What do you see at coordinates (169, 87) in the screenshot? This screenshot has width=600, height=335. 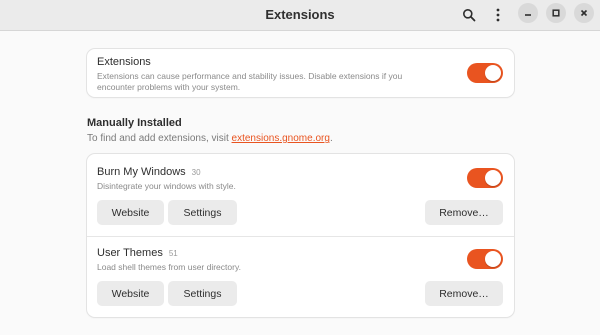 I see `description-line-2: encounter problems with your system.` at bounding box center [169, 87].